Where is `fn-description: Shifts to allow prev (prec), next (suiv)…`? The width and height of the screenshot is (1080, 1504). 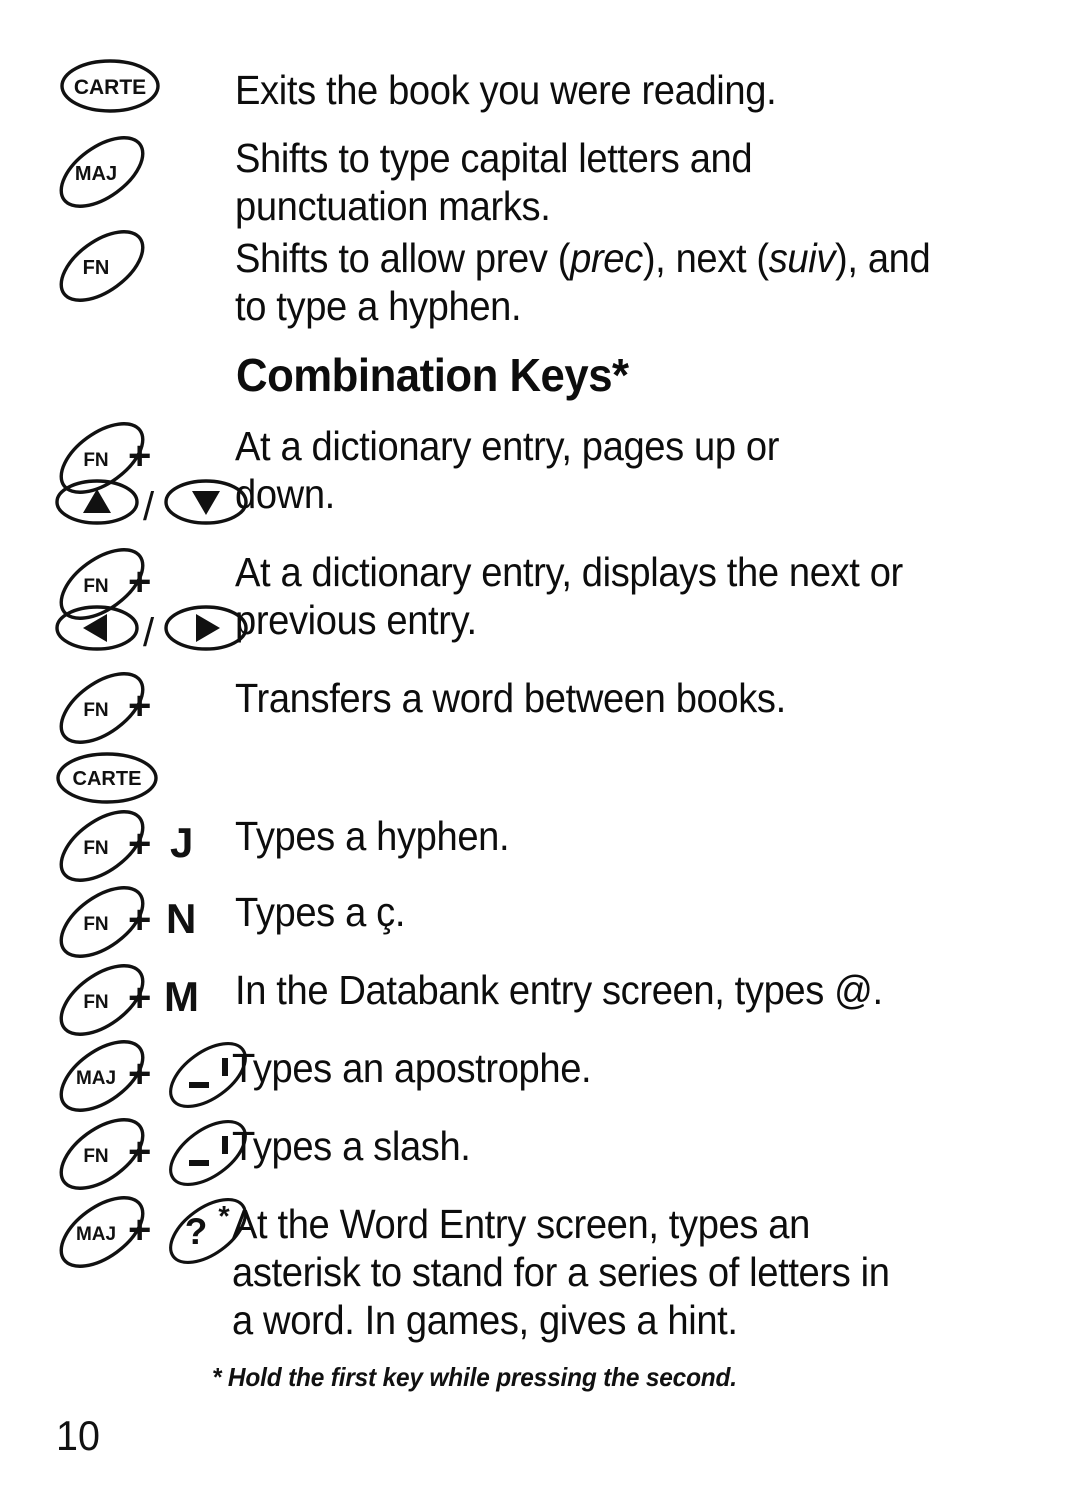
fn-description: Shifts to allow prev (prec), next (suiv)… is located at coordinates (602, 282).